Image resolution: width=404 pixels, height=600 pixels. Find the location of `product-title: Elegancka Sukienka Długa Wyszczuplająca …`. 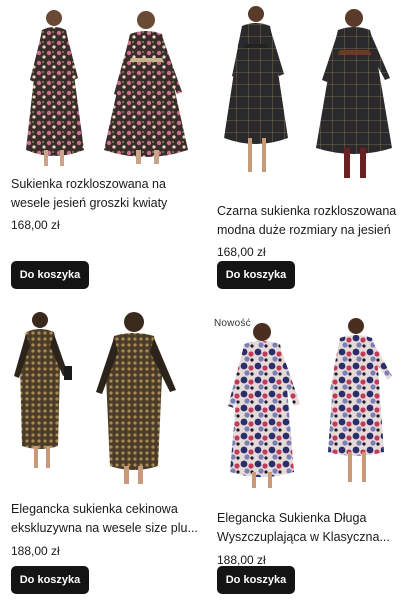

product-title: Elegancka Sukienka Długa Wyszczuplająca … is located at coordinates (308, 528).